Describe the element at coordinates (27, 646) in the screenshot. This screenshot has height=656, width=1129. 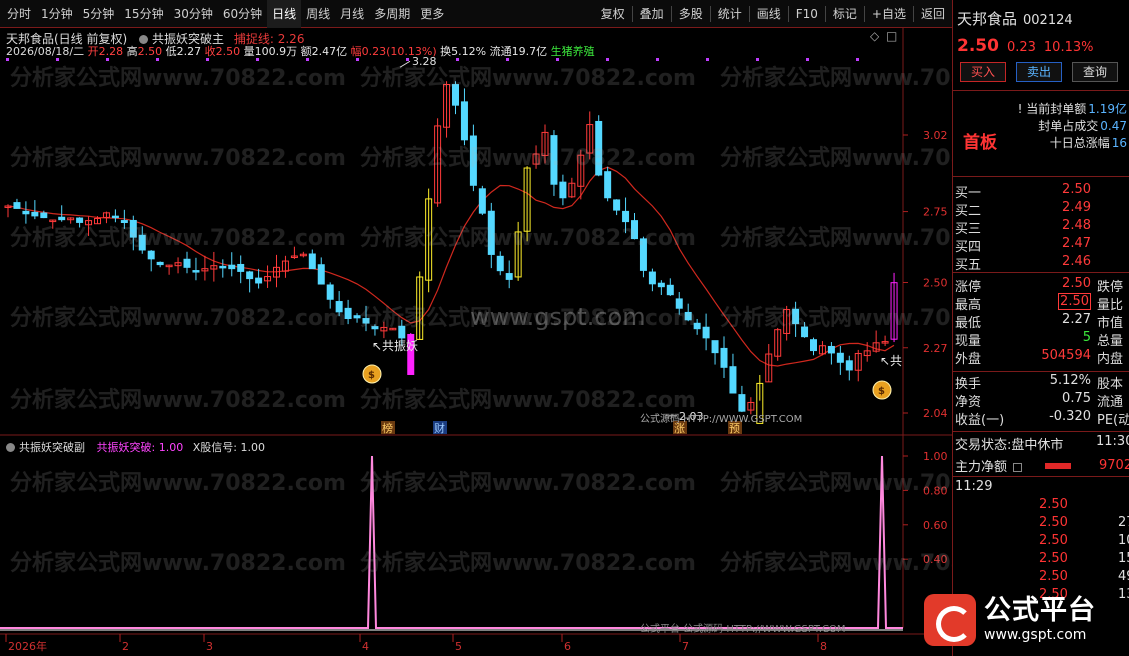
I see `time-axis-label: 2026年` at that location.